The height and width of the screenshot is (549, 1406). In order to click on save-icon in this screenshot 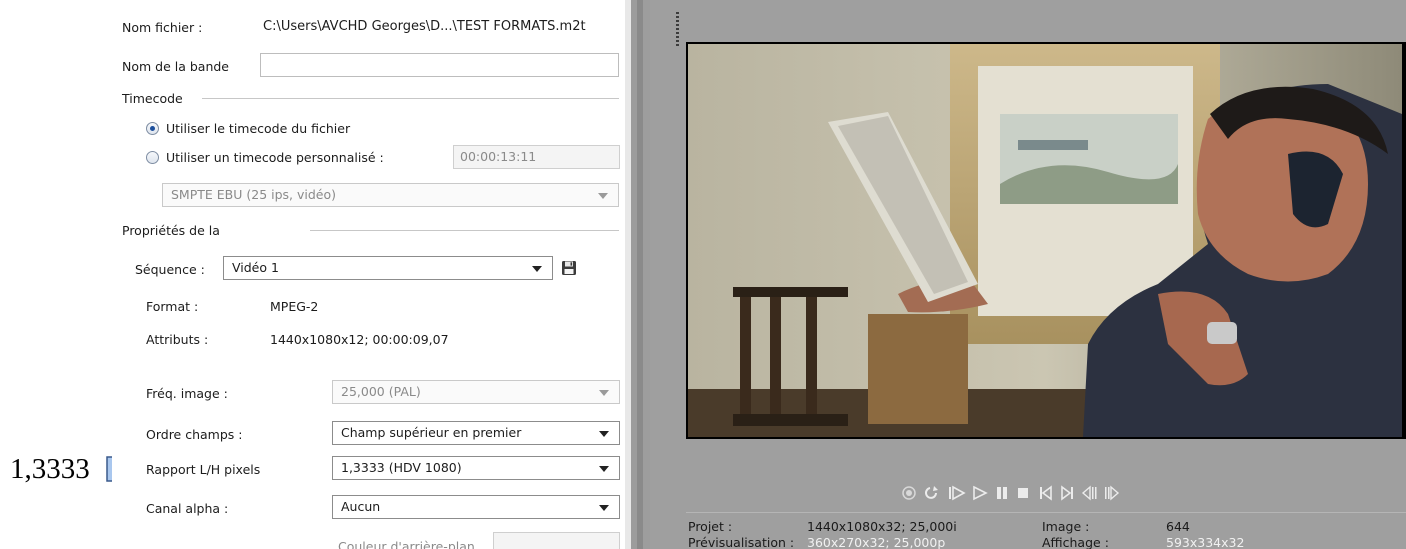, I will do `click(569, 268)`.